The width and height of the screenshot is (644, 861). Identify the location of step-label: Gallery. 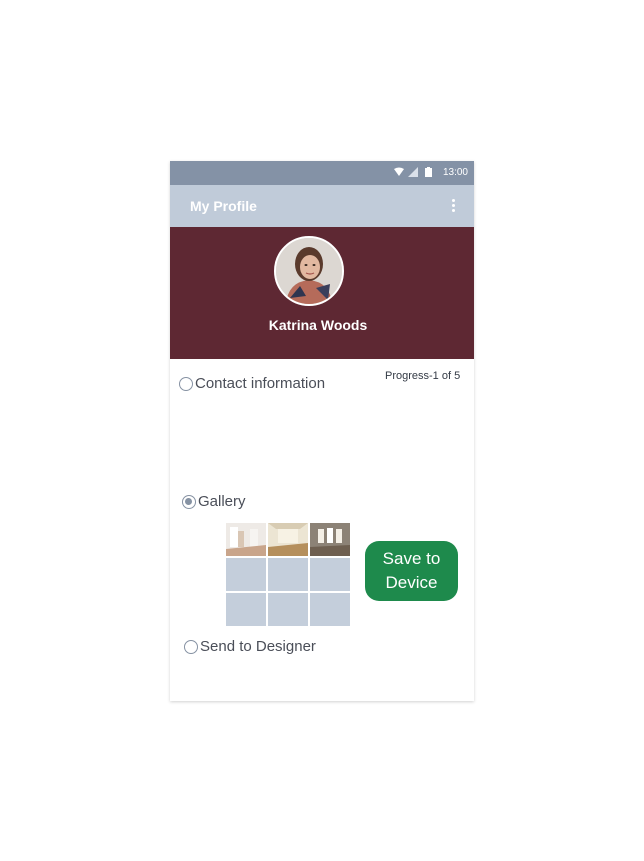
(222, 501).